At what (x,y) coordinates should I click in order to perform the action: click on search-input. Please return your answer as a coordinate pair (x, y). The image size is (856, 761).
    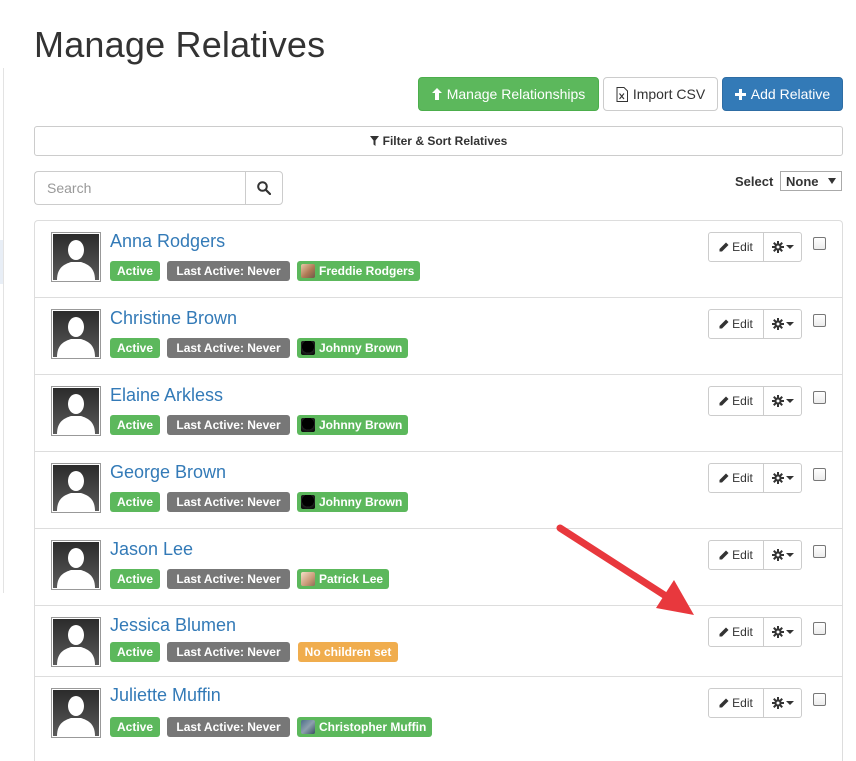
    Looking at the image, I should click on (139, 188).